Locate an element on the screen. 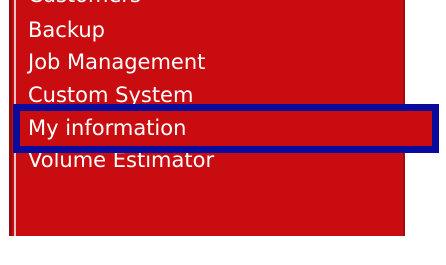 The height and width of the screenshot is (265, 446). menu-left-edge-line is located at coordinates (15, 118).